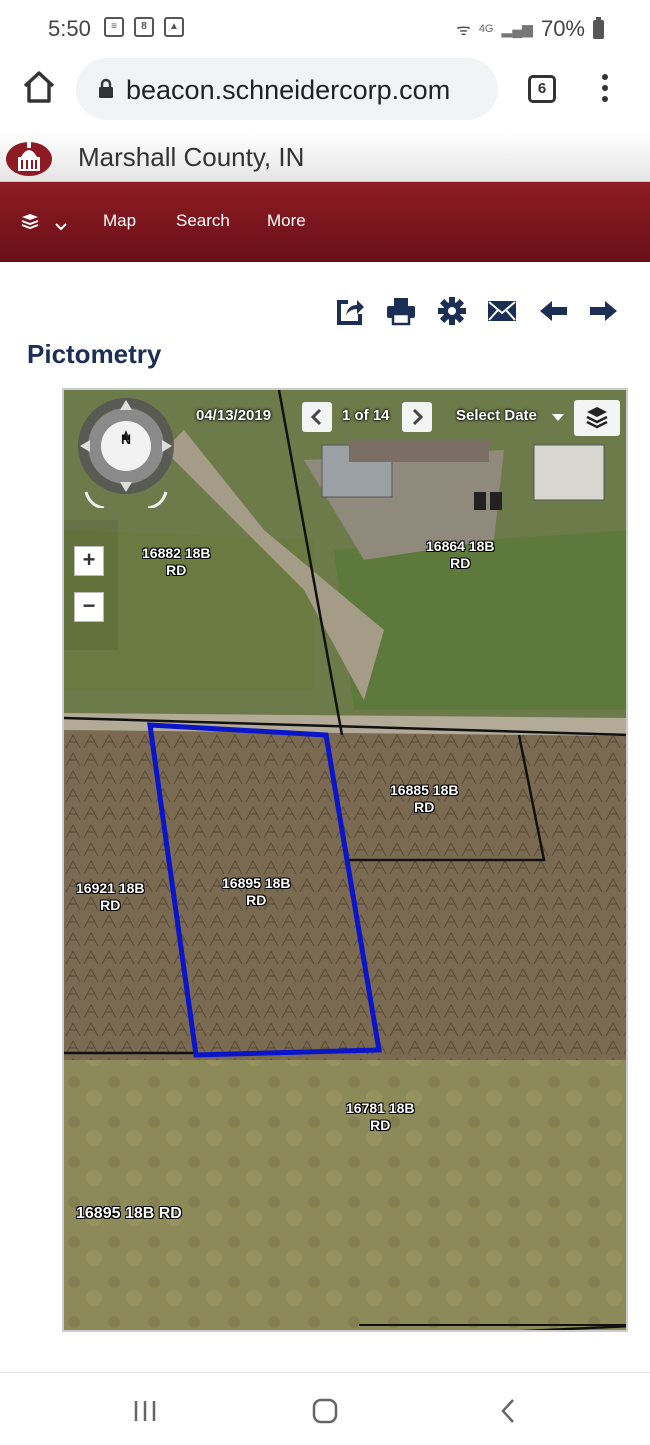  I want to click on layers-button, so click(597, 418).